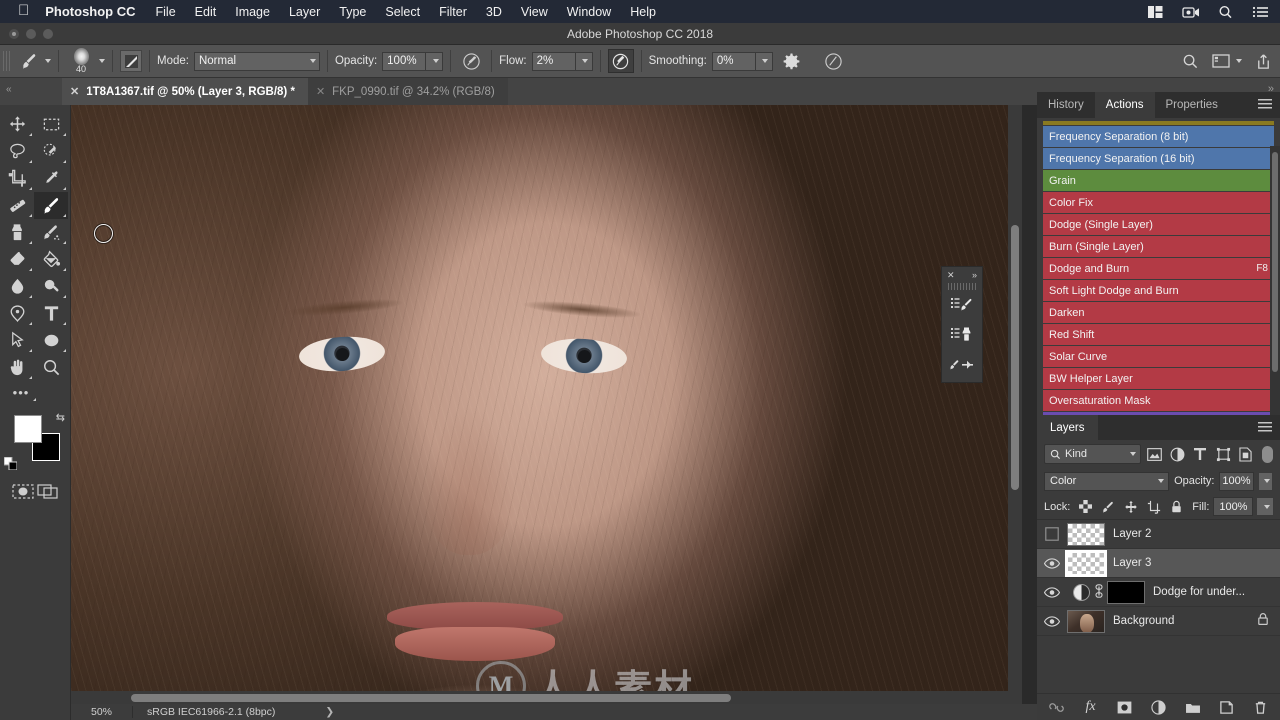 The height and width of the screenshot is (720, 1280). I want to click on pressure-opacity-icon, so click(471, 61).